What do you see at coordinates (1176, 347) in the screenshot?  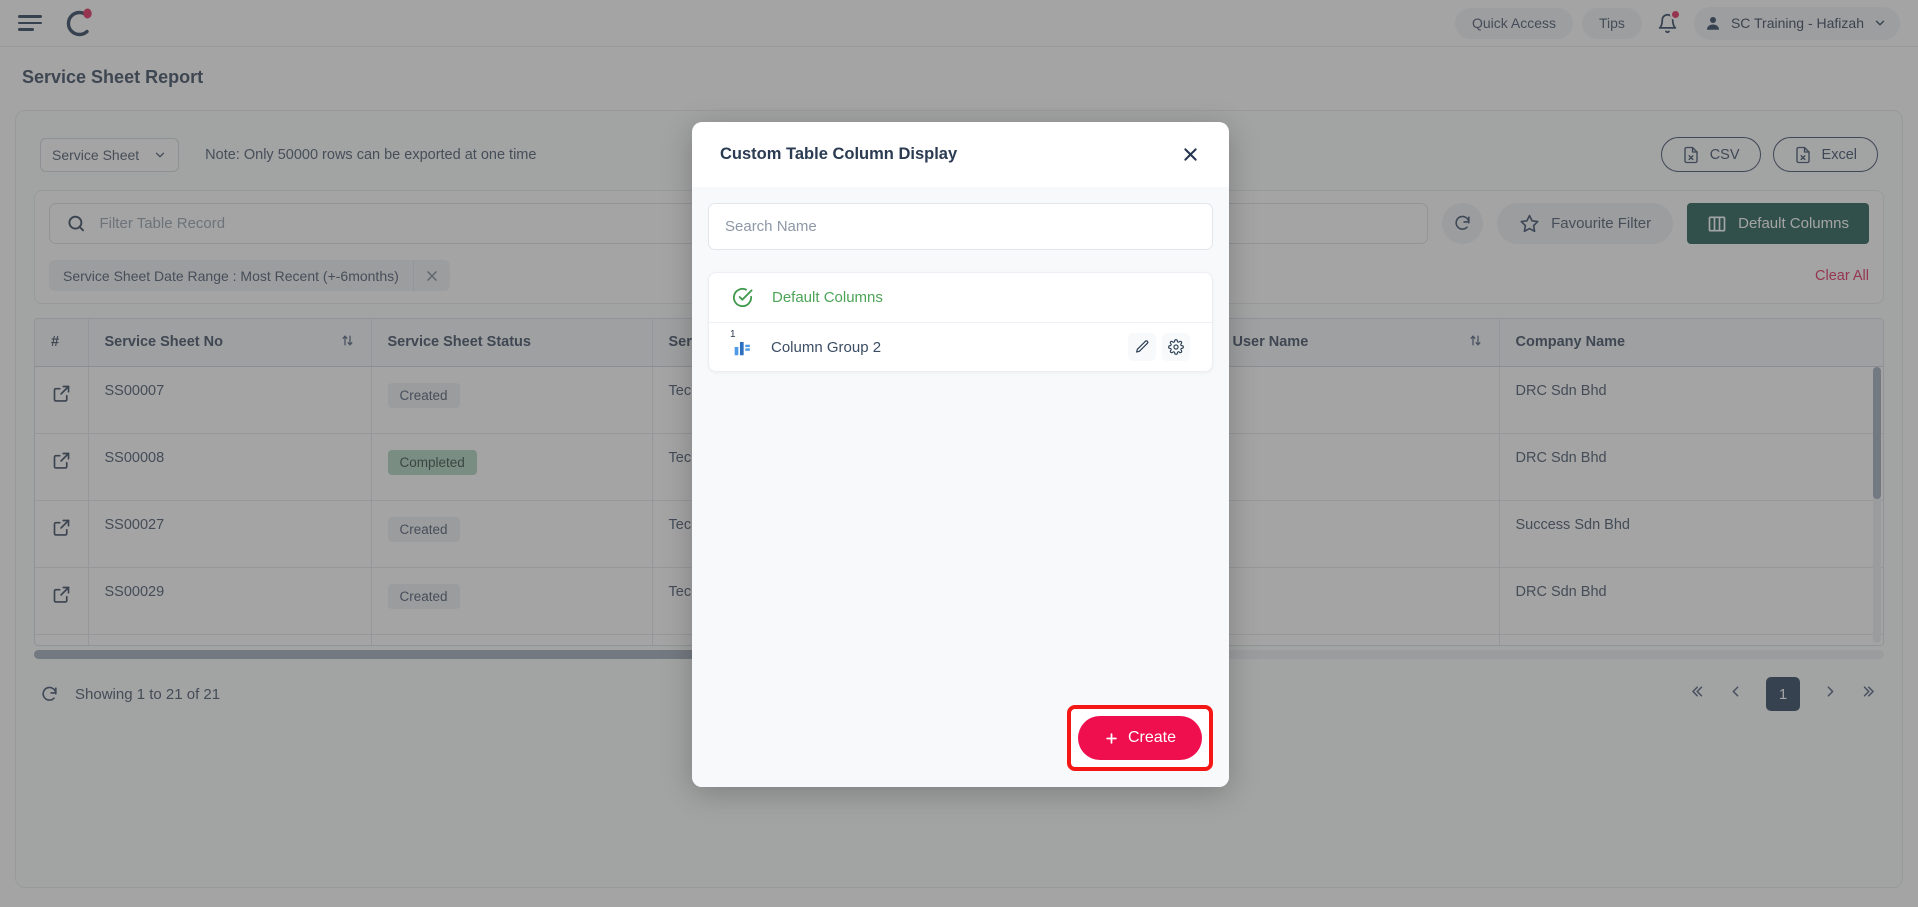 I see `gear-icon` at bounding box center [1176, 347].